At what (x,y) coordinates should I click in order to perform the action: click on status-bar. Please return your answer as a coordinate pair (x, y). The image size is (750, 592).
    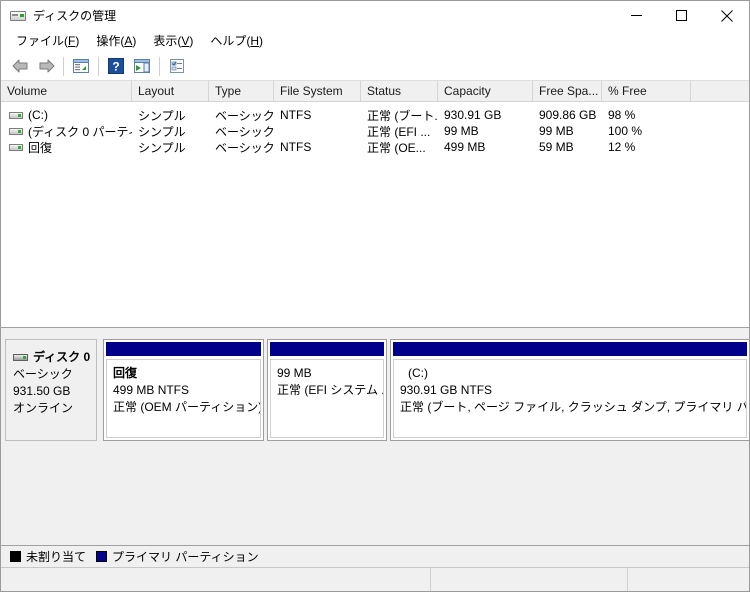
    Looking at the image, I should click on (375, 579).